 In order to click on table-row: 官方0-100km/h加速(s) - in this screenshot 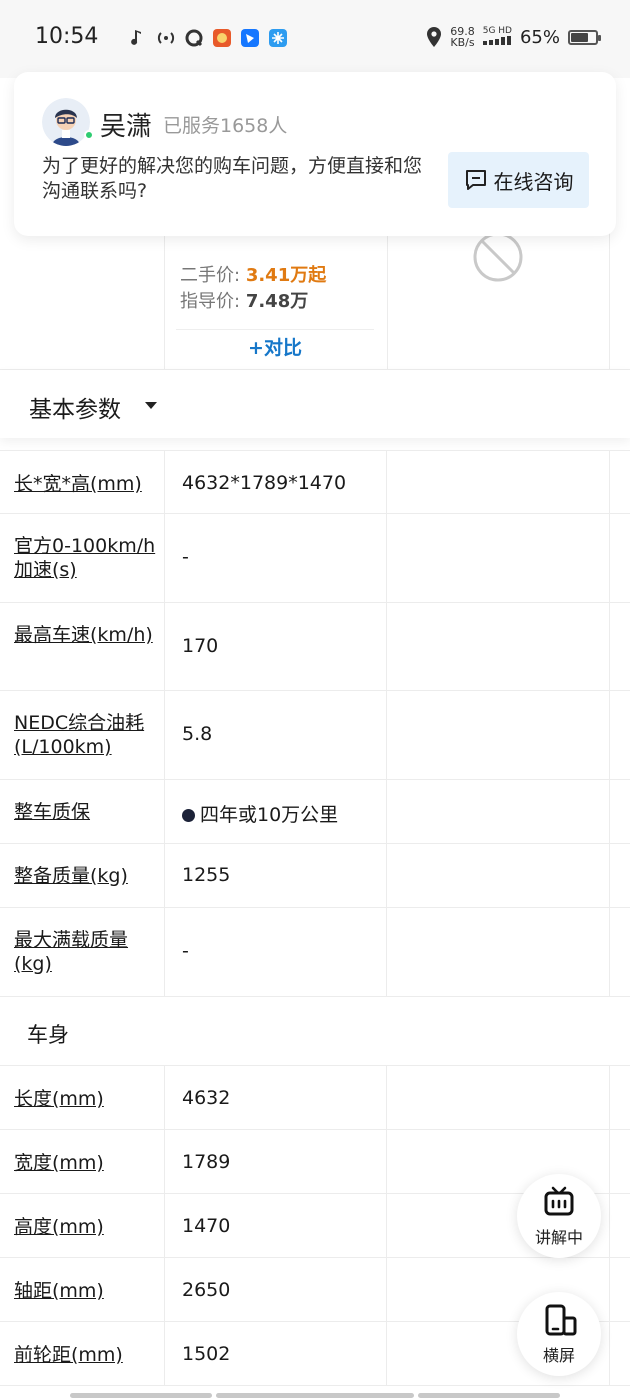, I will do `click(315, 558)`.